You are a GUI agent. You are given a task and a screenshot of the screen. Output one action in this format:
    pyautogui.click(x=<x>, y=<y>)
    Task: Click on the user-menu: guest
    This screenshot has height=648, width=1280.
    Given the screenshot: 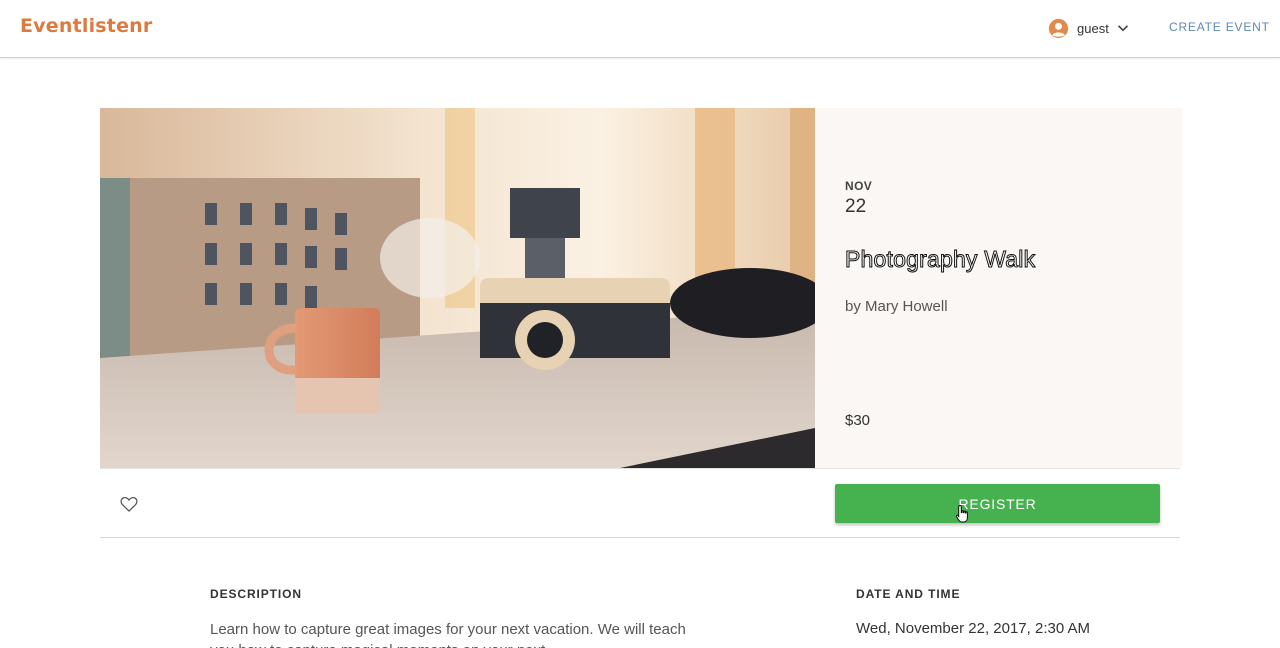 What is the action you would take?
    pyautogui.click(x=1088, y=28)
    